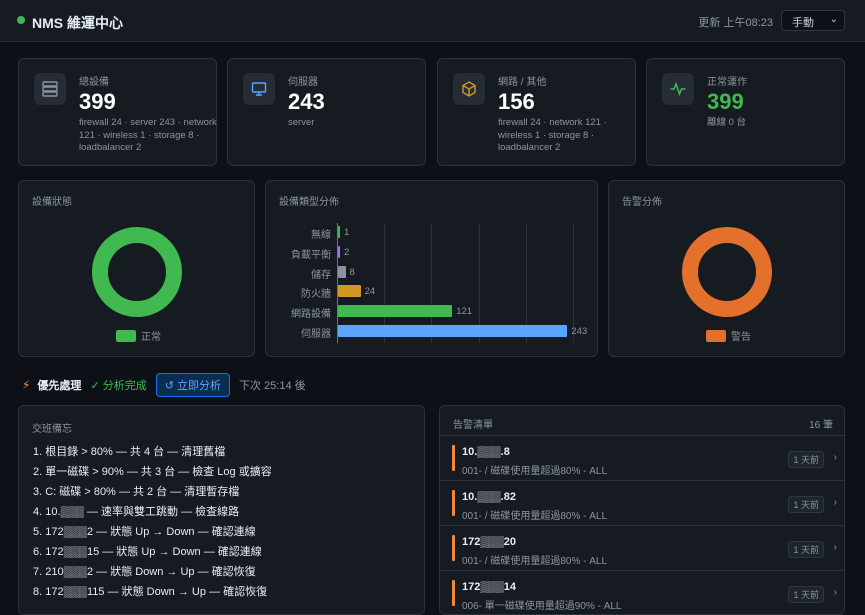 The height and width of the screenshot is (615, 865). I want to click on stat-label: 總設備, so click(94, 82).